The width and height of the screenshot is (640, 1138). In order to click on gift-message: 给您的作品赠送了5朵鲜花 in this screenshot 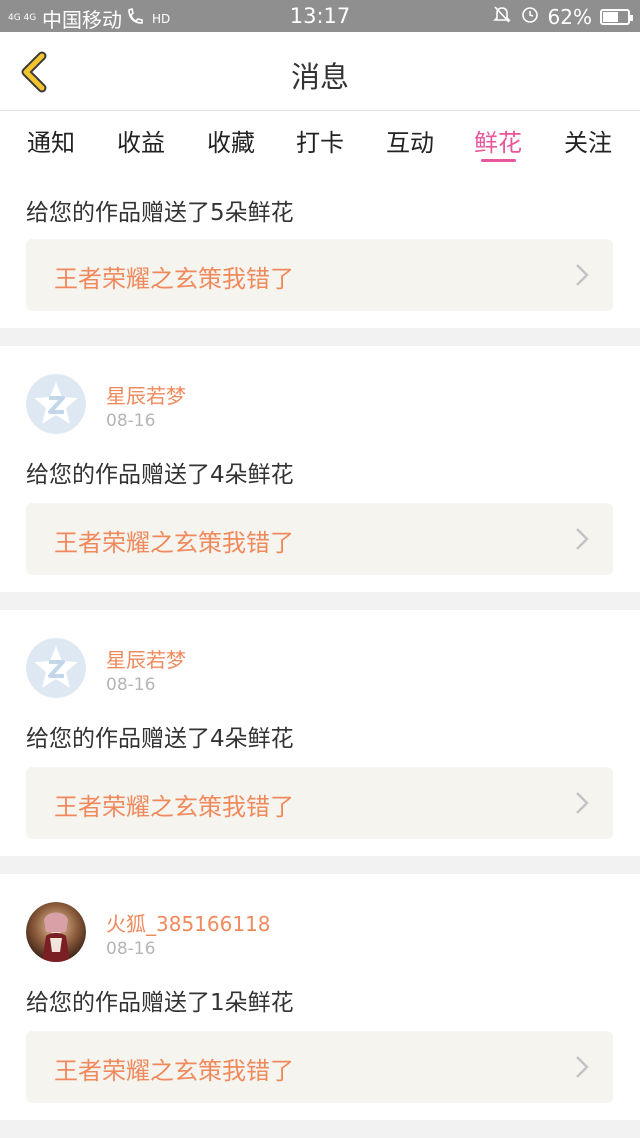, I will do `click(160, 213)`.